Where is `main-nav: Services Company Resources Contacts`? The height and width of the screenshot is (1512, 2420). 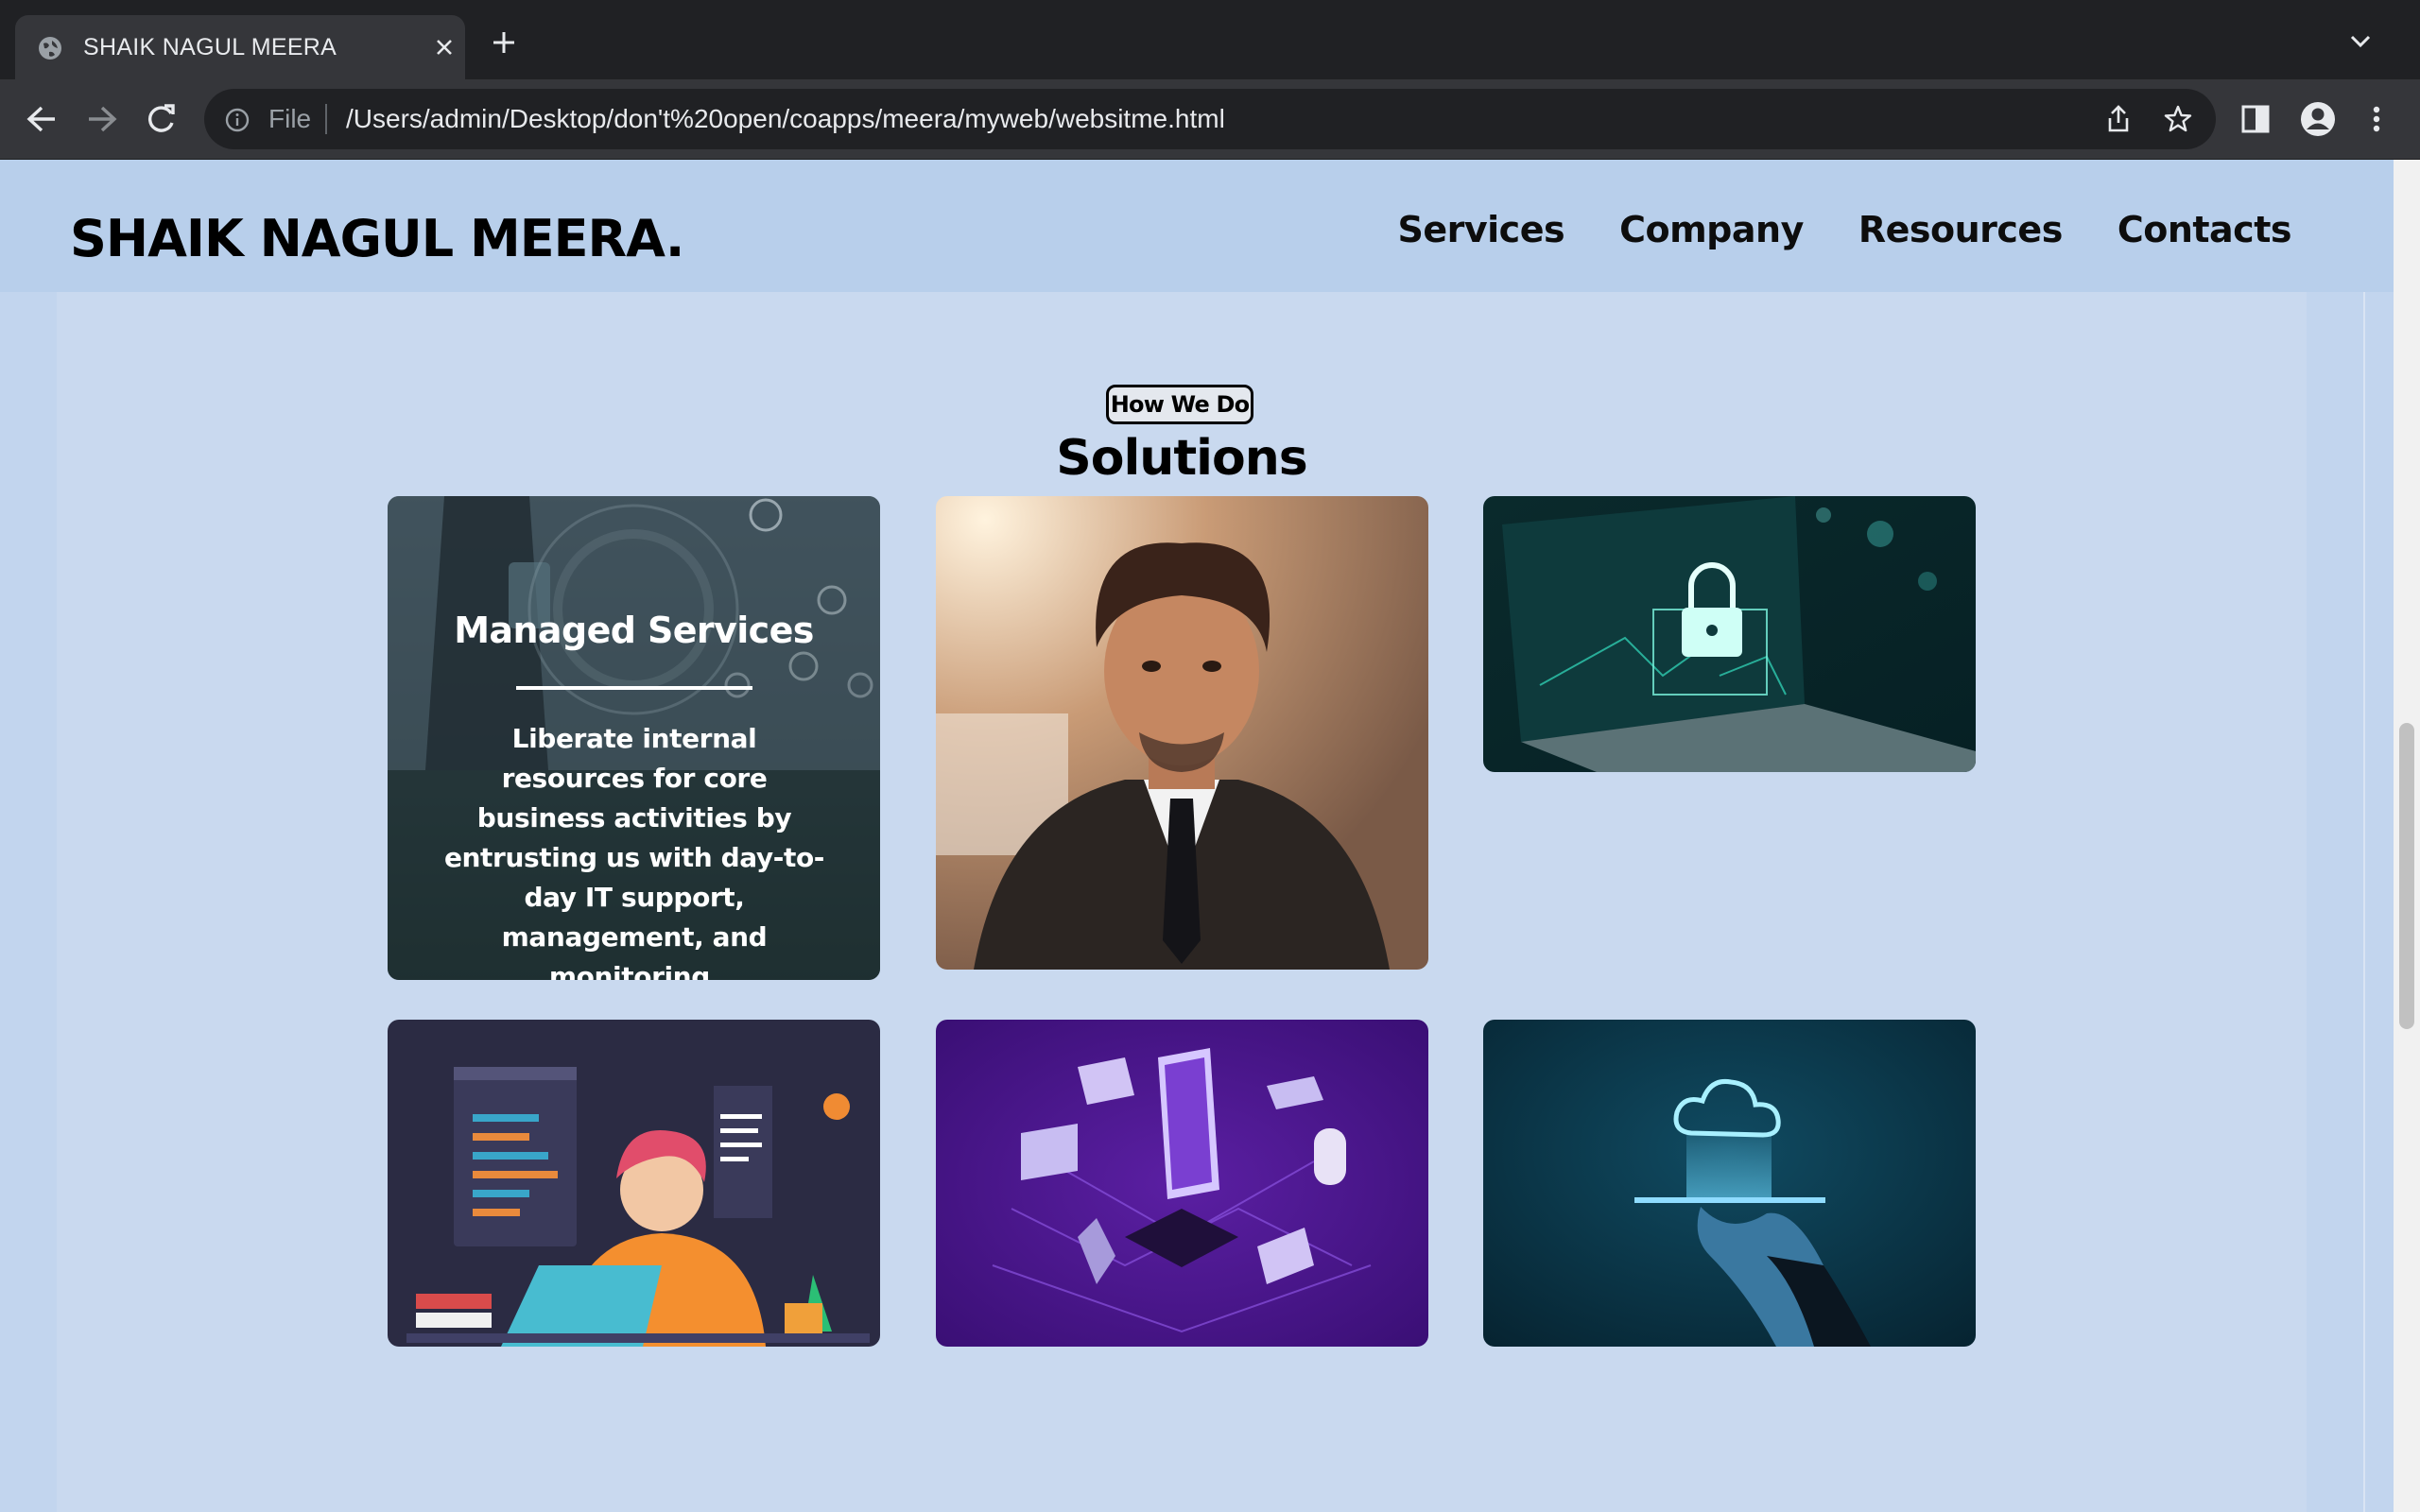
main-nav: Services Company Resources Contacts is located at coordinates (1845, 229).